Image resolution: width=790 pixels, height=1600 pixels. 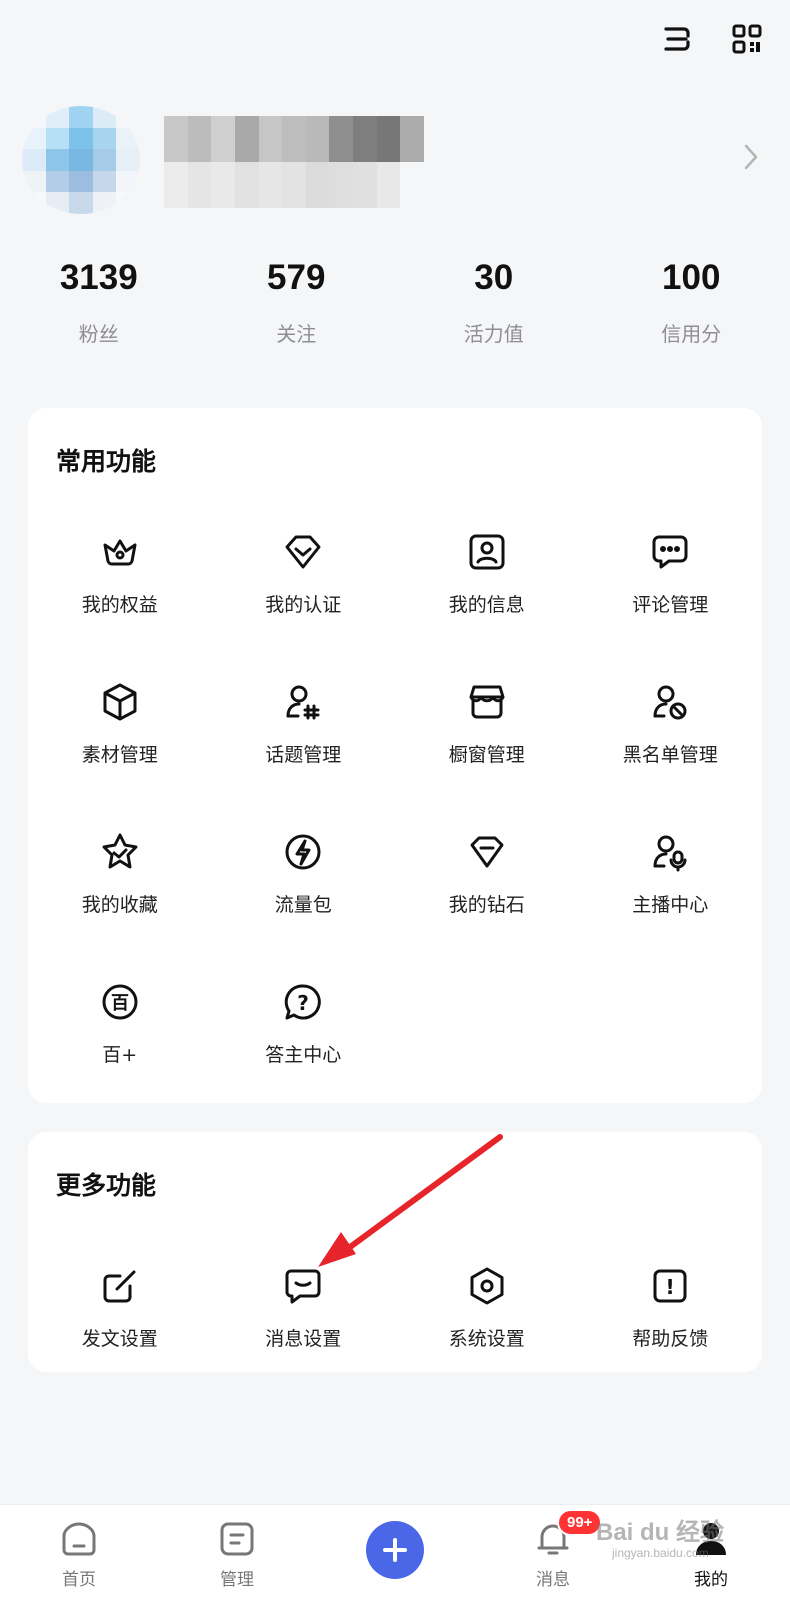 What do you see at coordinates (119, 905) in the screenshot?
I see `menu-item-label: 我的收藏` at bounding box center [119, 905].